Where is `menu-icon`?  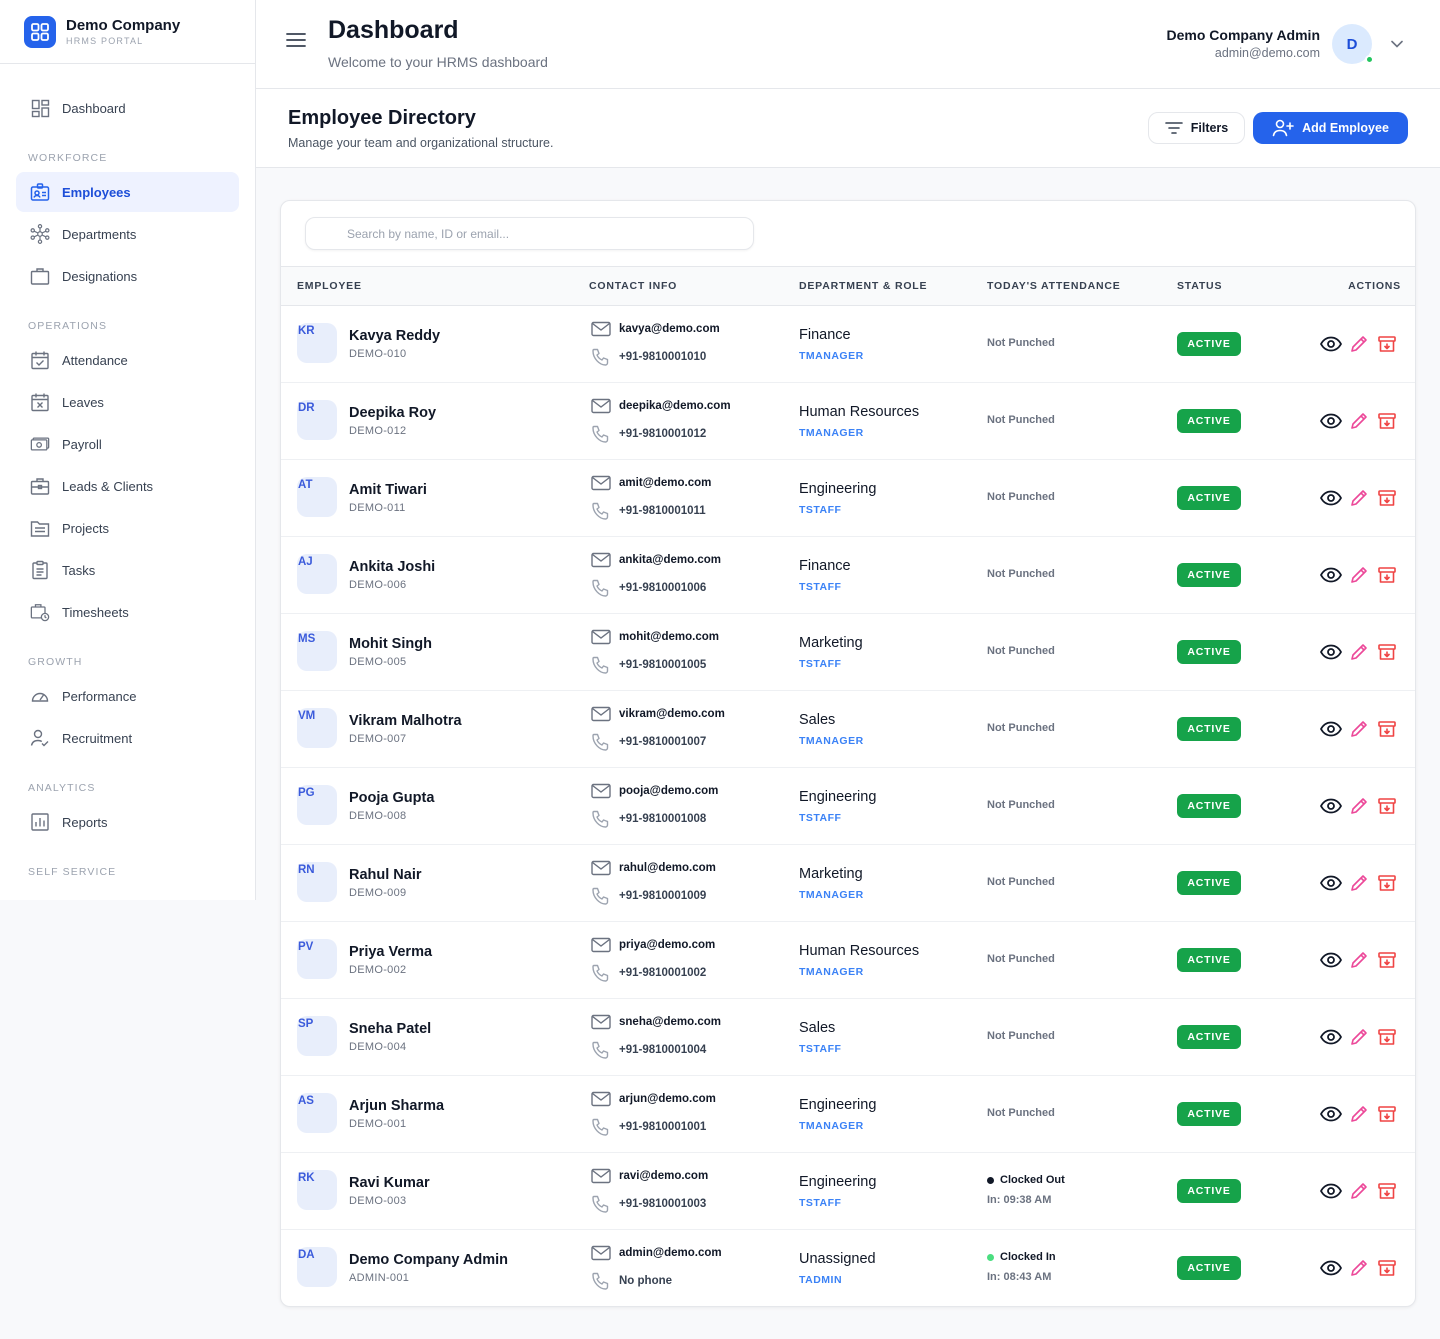
menu-icon is located at coordinates (296, 40).